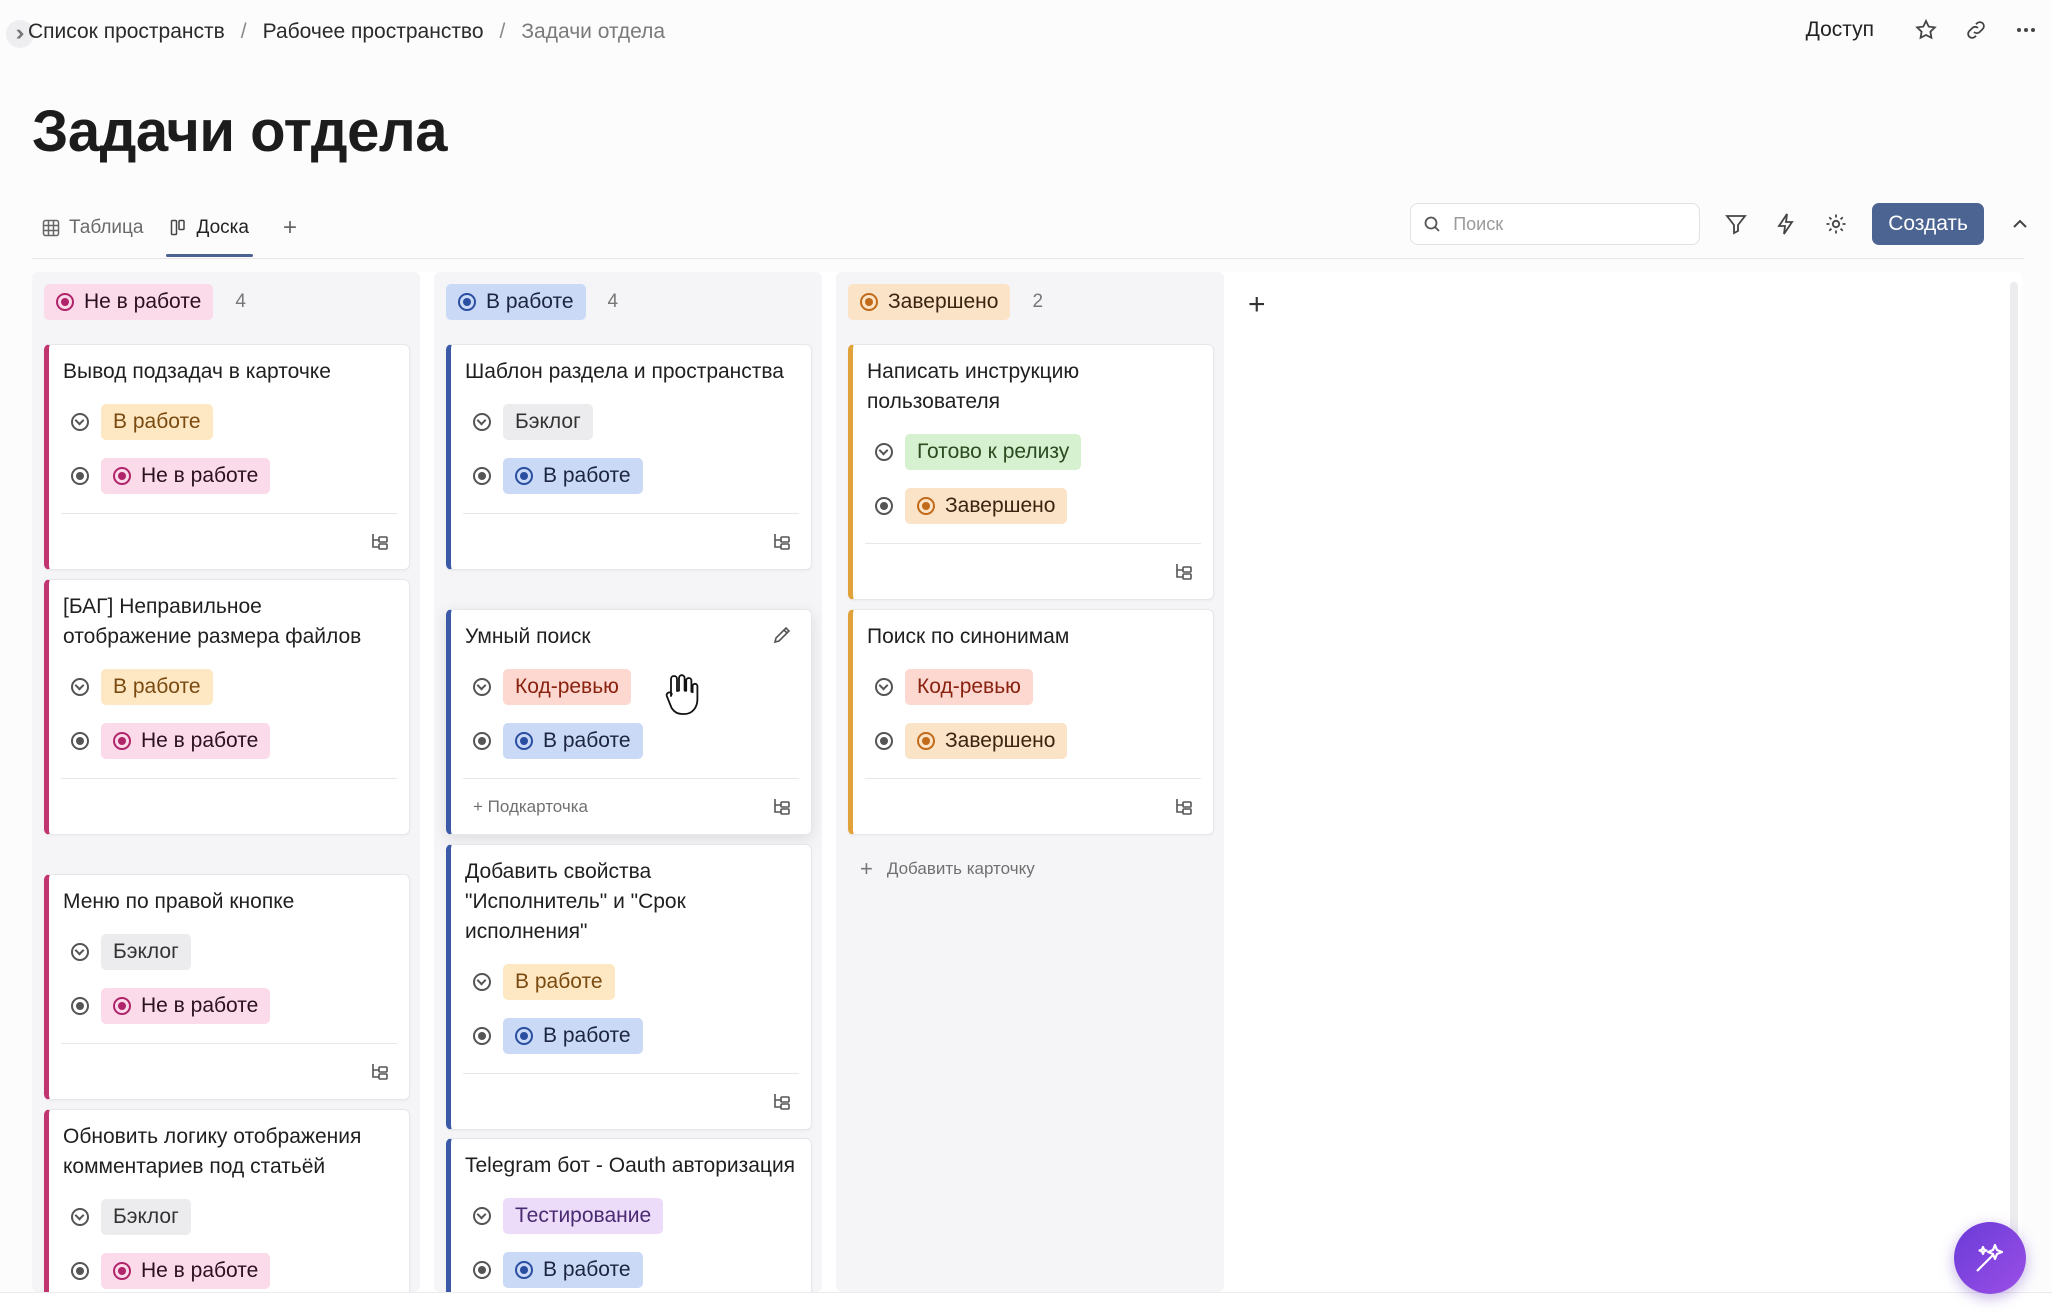  I want to click on card-title: Поиск по синонимам, so click(968, 636).